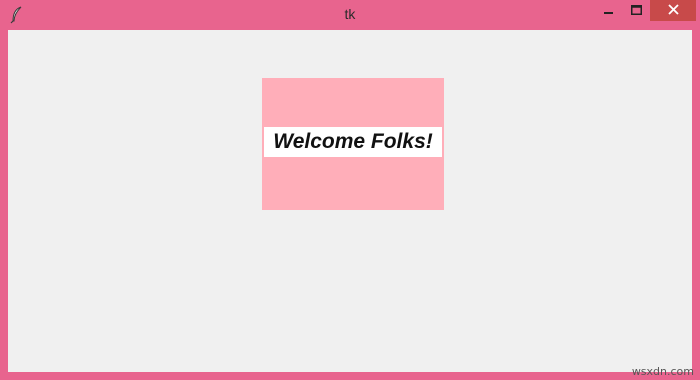 The height and width of the screenshot is (380, 700). What do you see at coordinates (662, 371) in the screenshot?
I see `watermark-text: wsxdn.com` at bounding box center [662, 371].